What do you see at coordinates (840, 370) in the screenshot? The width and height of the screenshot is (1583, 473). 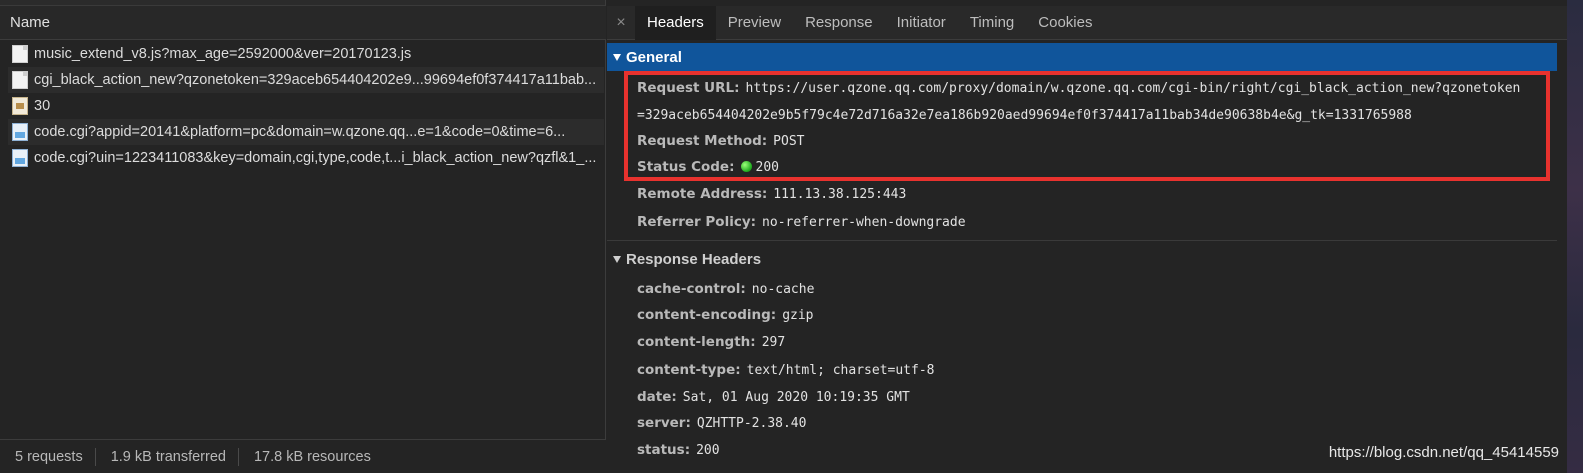 I see `header-value: text/html; charset=utf-8` at bounding box center [840, 370].